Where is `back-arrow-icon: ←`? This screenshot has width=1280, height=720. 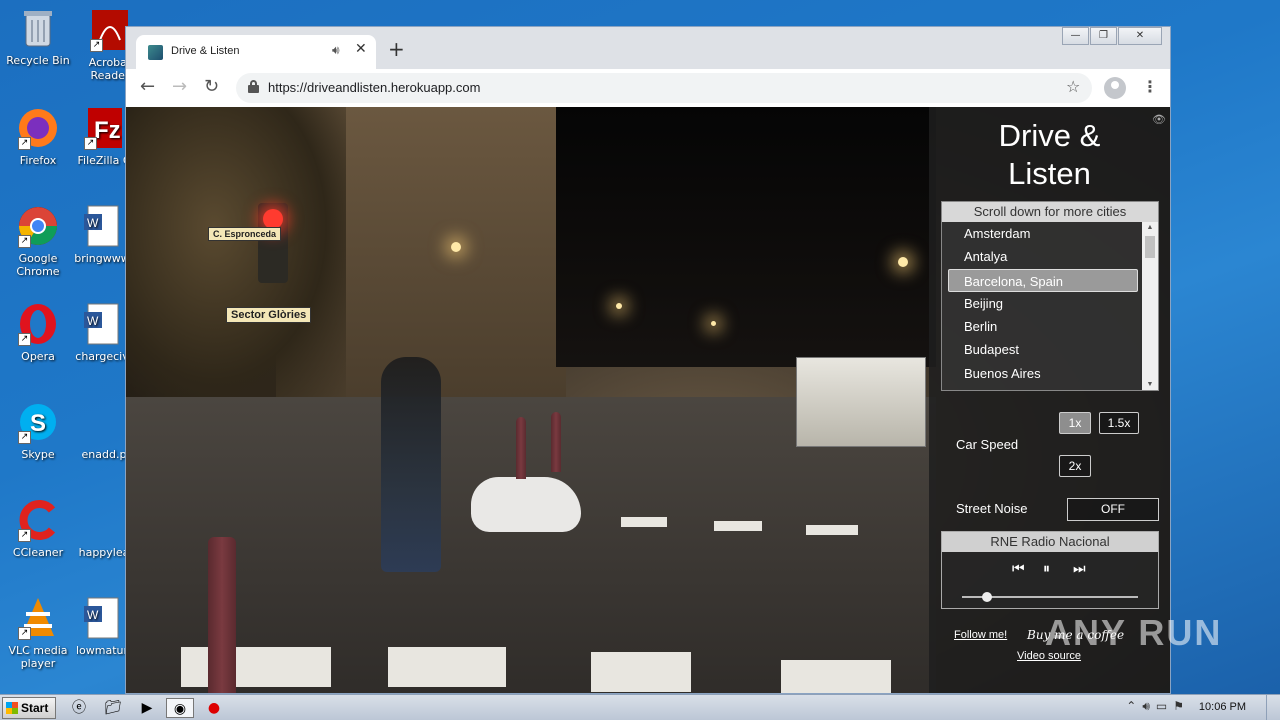
back-arrow-icon: ← is located at coordinates (147, 87).